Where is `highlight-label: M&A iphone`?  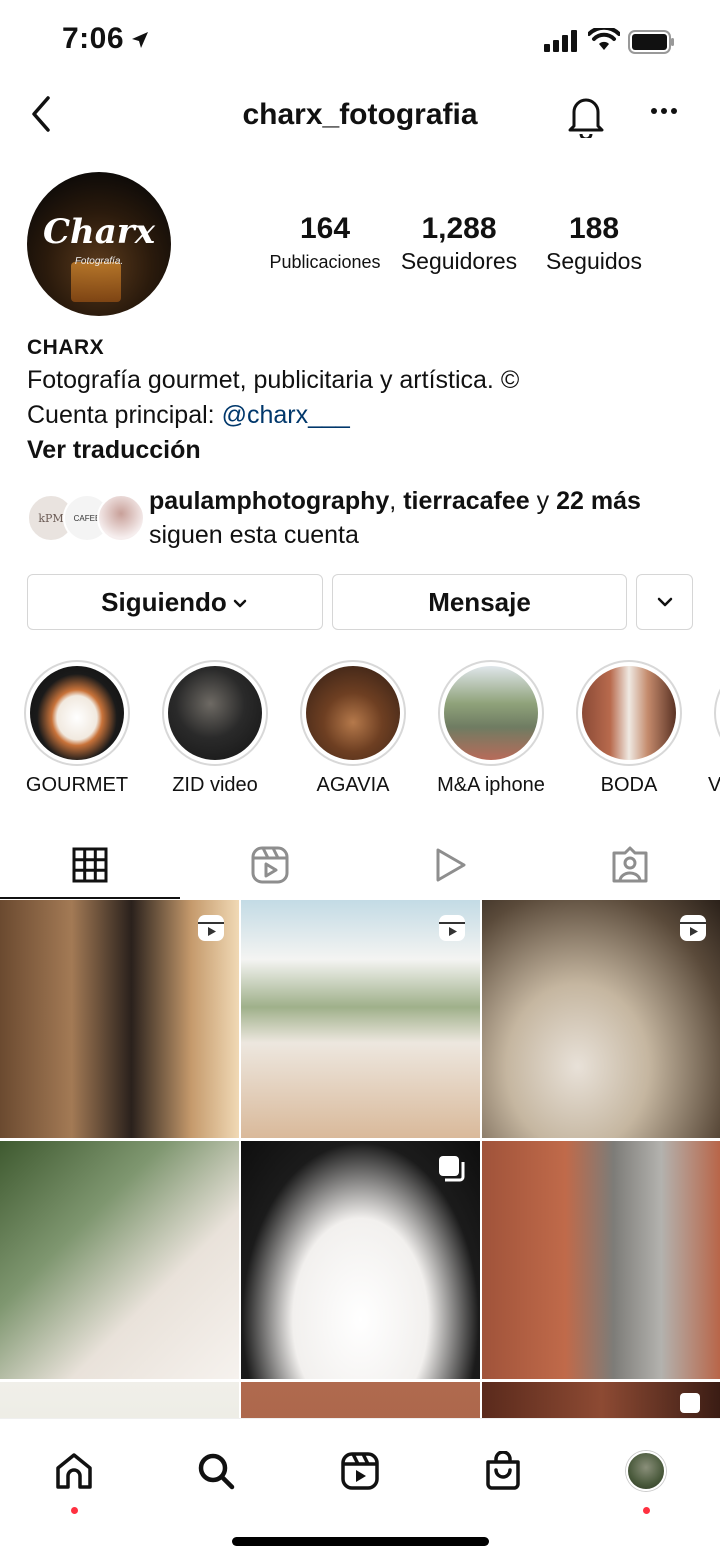
highlight-label: M&A iphone is located at coordinates (491, 785).